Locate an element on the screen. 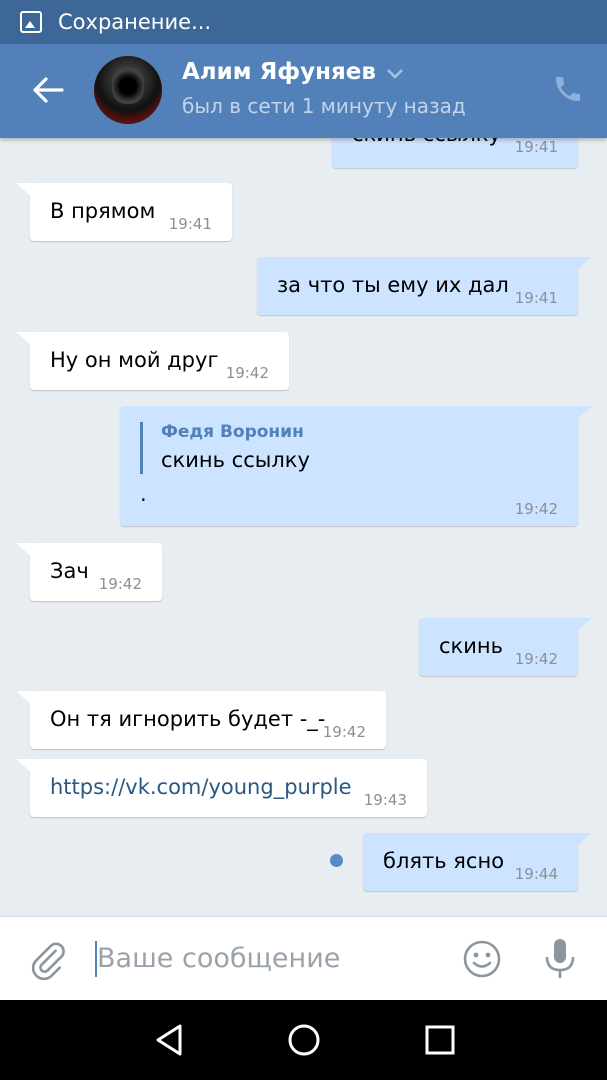 The height and width of the screenshot is (1080, 607). message-text: скинь is located at coordinates (471, 646).